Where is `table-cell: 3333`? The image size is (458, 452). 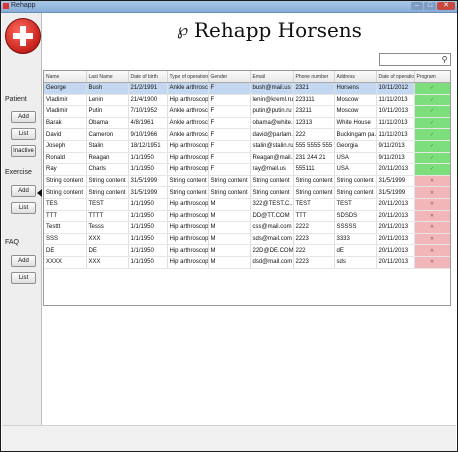
table-cell: 3333 is located at coordinates (355, 239).